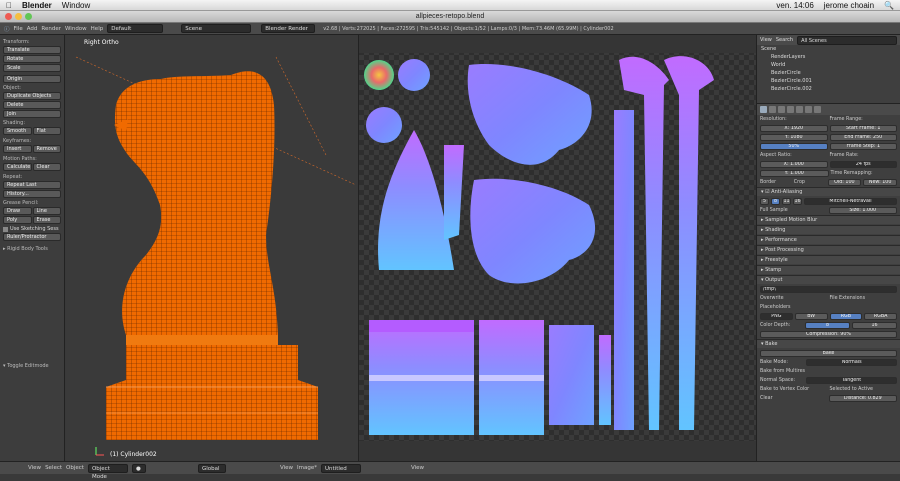 The width and height of the screenshot is (900, 481). Describe the element at coordinates (828, 249) in the screenshot. I see `post-processing-panel: ▸ Post Processing` at that location.